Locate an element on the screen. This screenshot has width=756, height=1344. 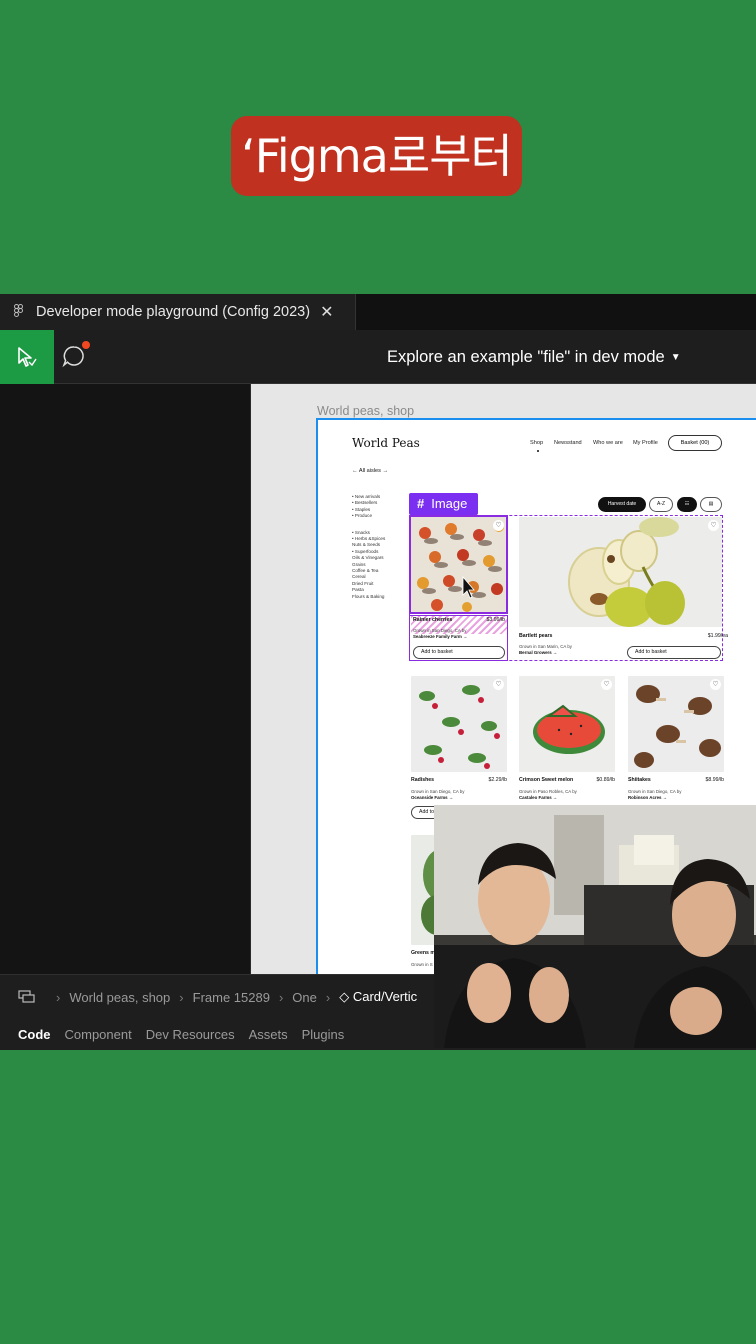
tab-plugins: Plugins is located at coordinates (323, 1038).